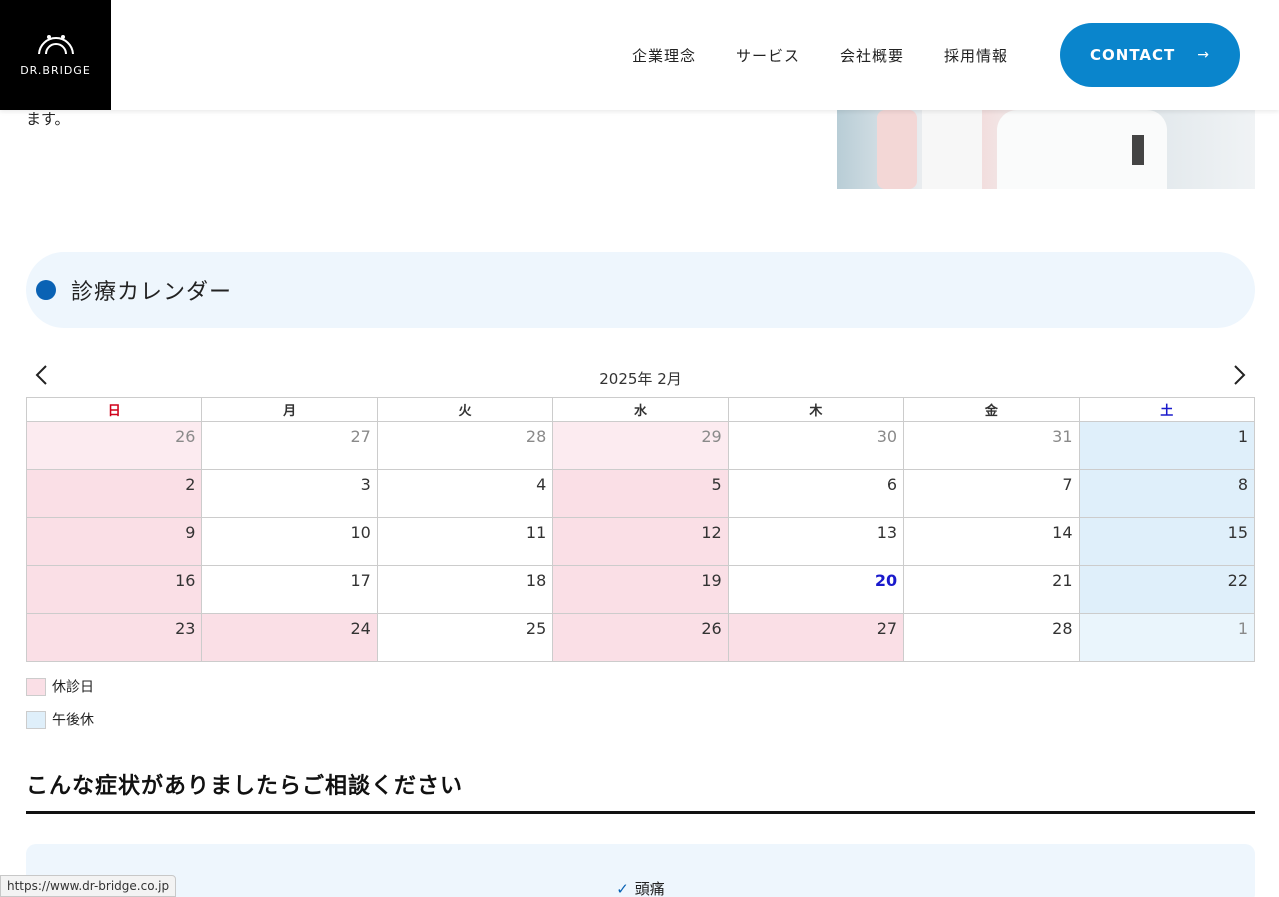 The height and width of the screenshot is (897, 1279). Describe the element at coordinates (768, 55) in the screenshot. I see `nav-item-services: サービス` at that location.